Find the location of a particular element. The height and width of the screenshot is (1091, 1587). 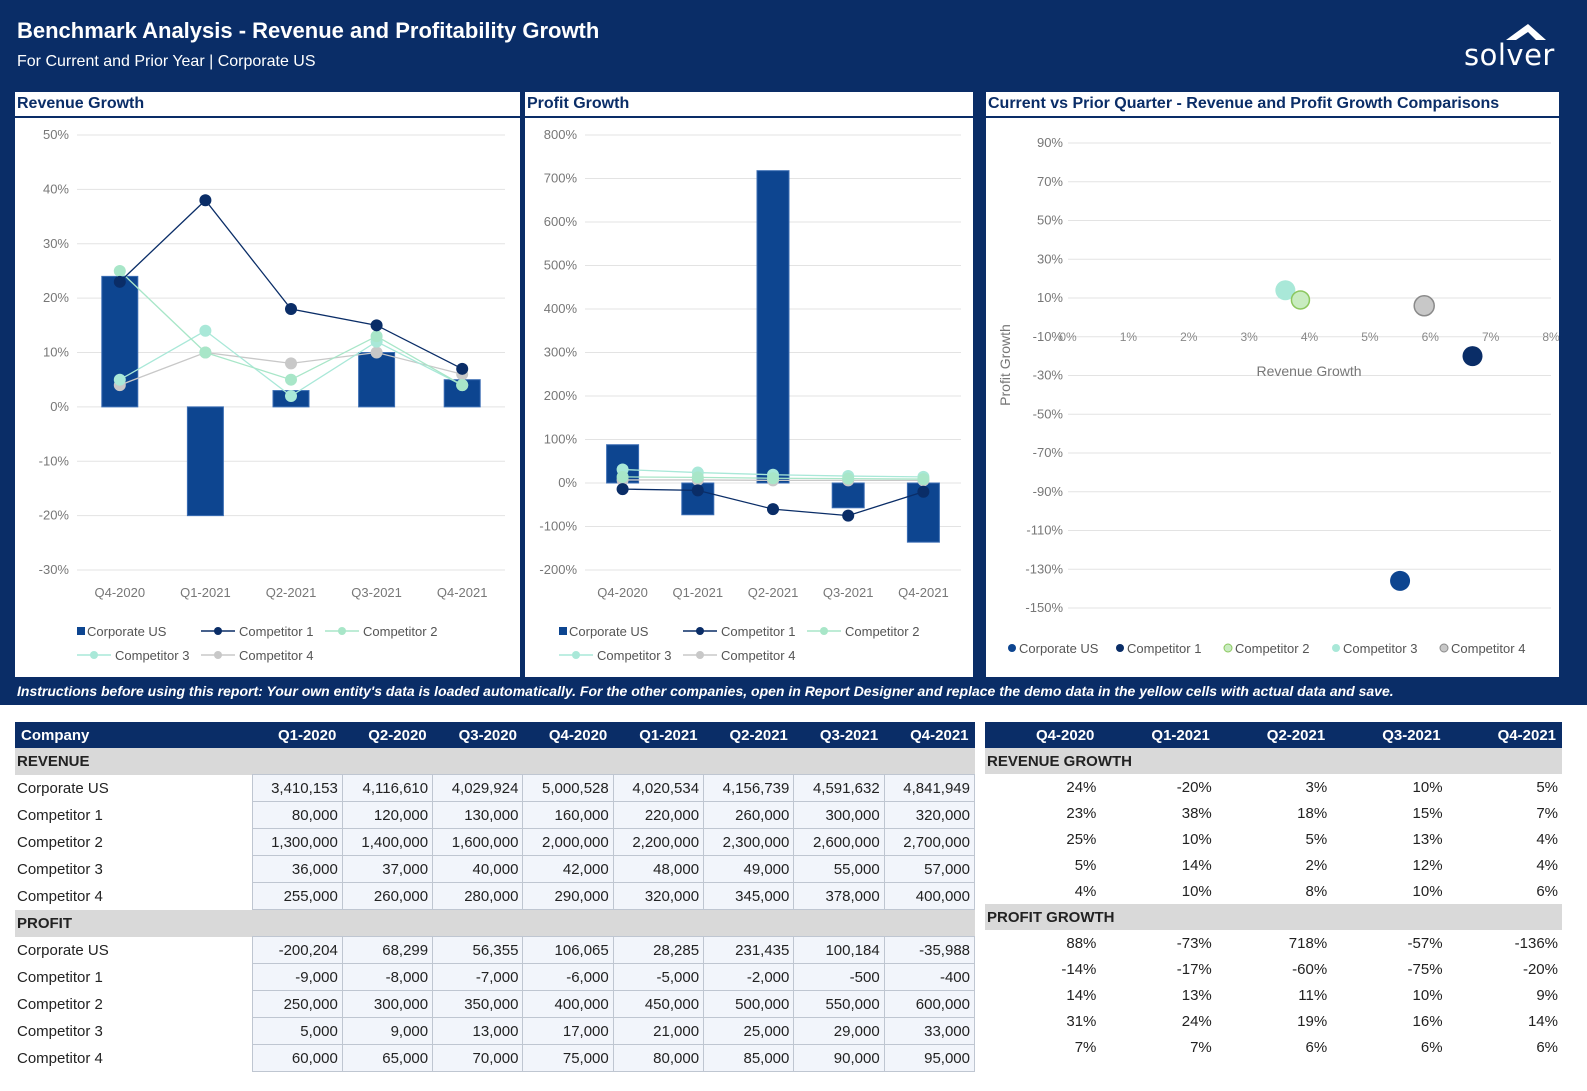

value-cell: 2,700,000 is located at coordinates (929, 842).